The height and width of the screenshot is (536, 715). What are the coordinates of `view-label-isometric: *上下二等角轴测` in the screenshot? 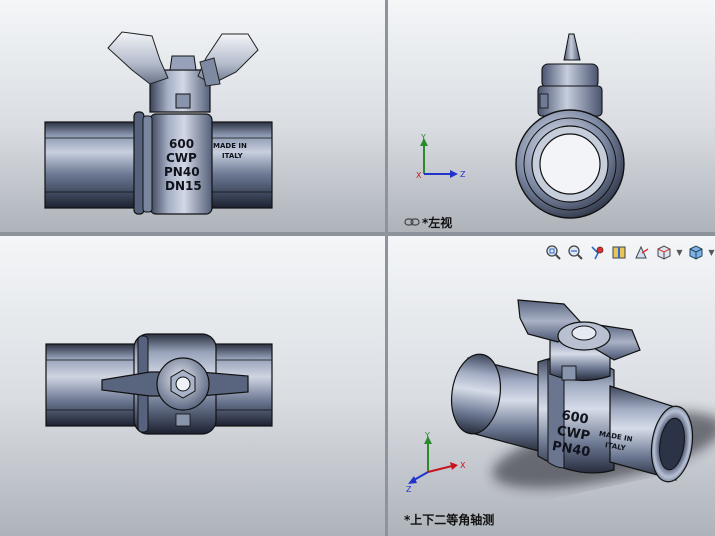 It's located at (449, 520).